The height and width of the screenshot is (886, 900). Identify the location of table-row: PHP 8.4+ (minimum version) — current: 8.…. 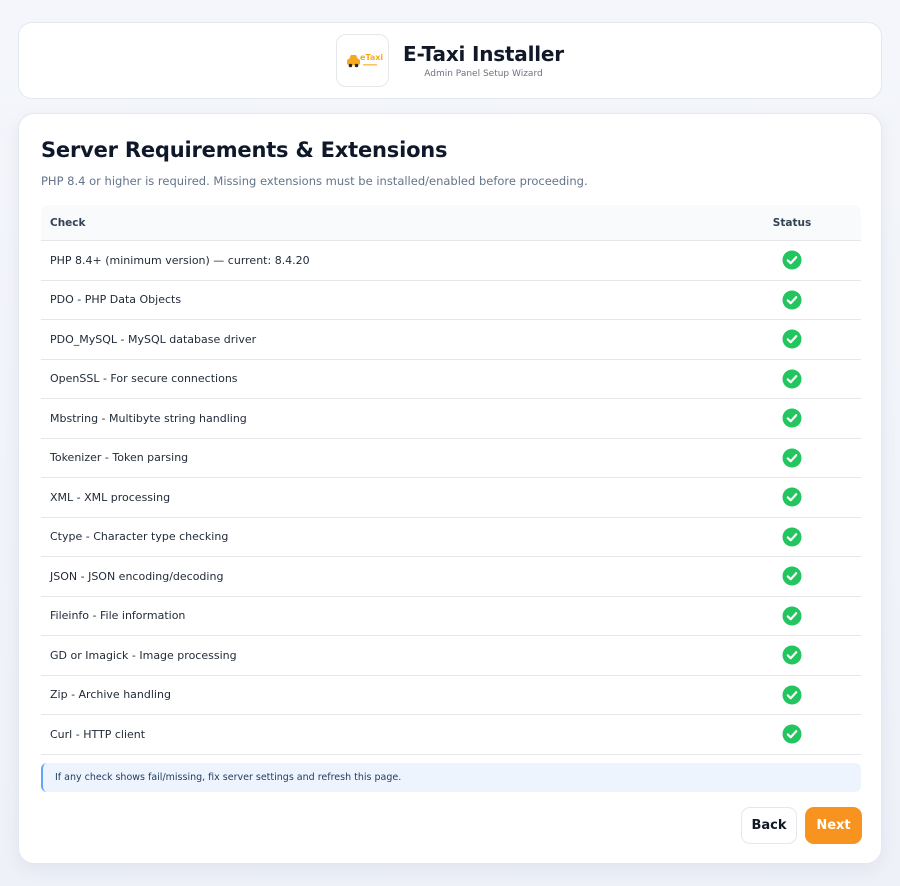
(451, 260).